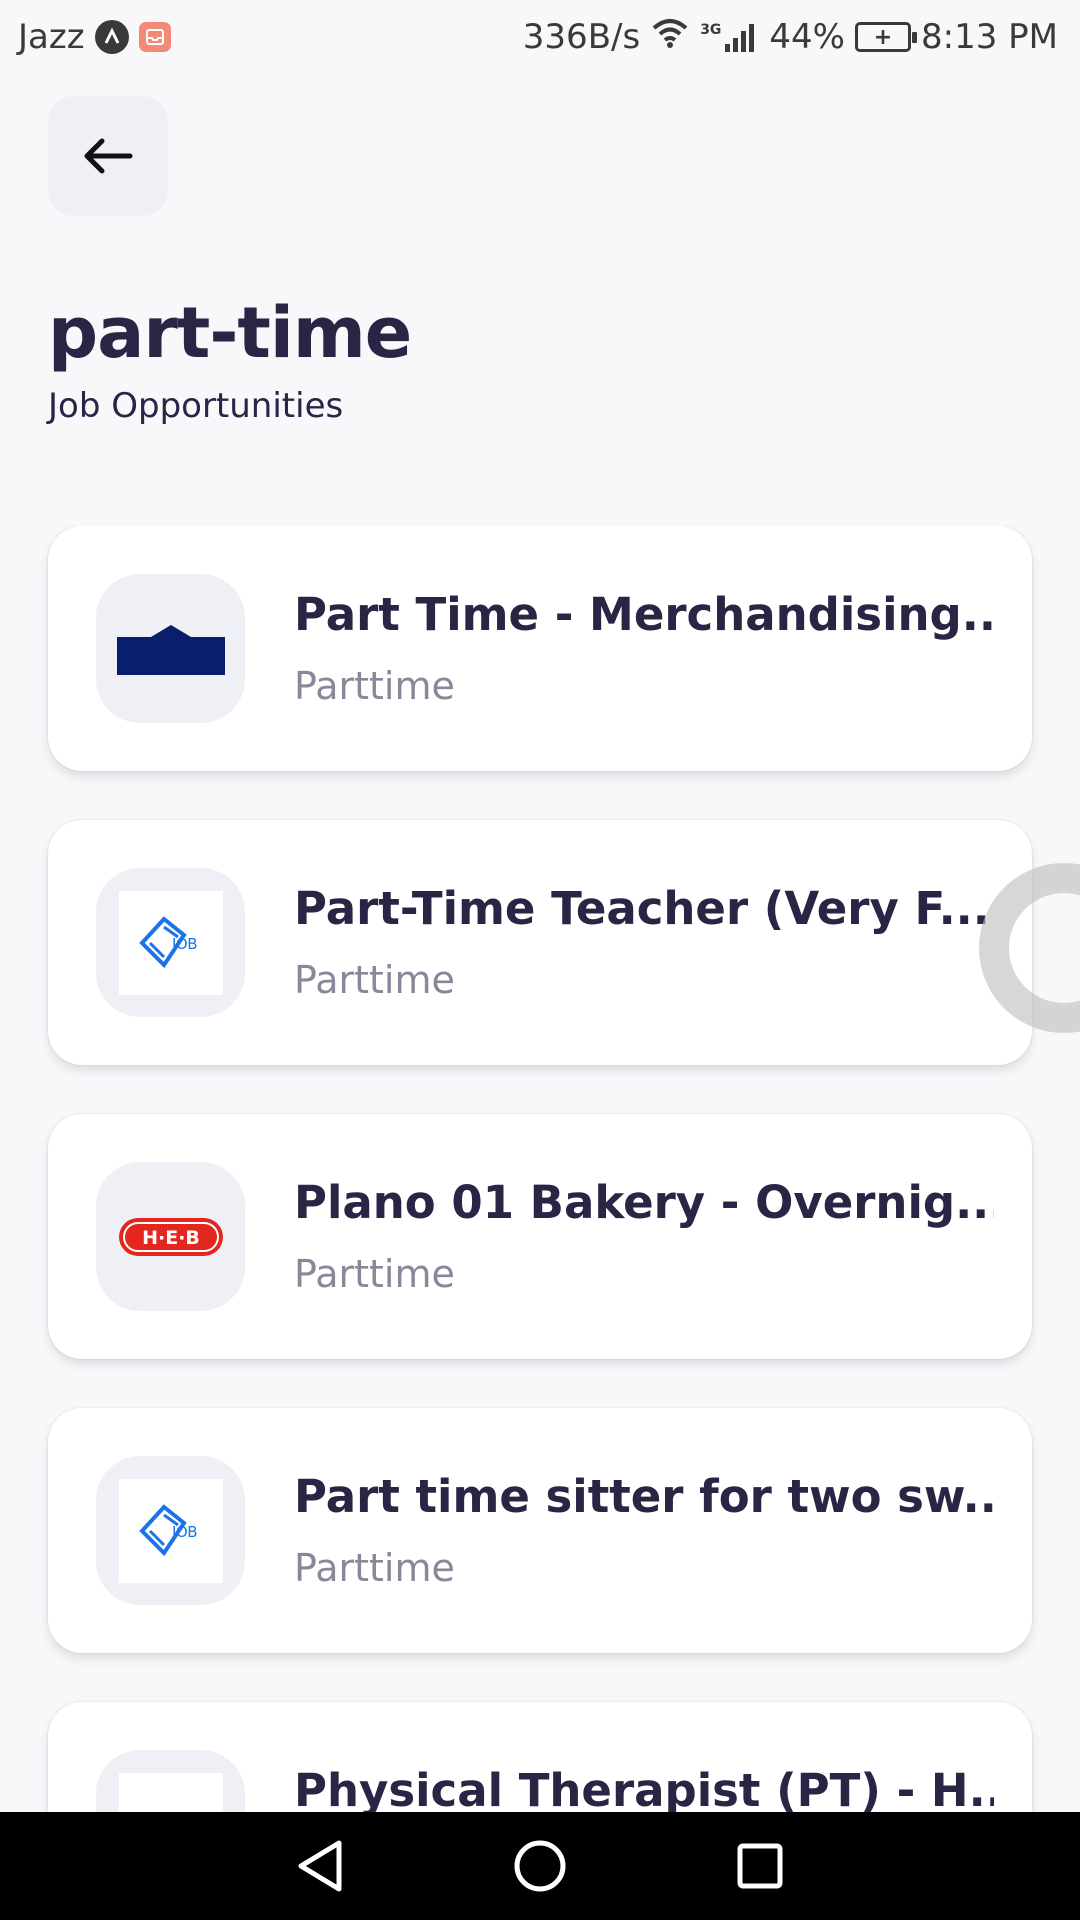 This screenshot has width=1080, height=1920. I want to click on inbox-notification-icon, so click(154, 37).